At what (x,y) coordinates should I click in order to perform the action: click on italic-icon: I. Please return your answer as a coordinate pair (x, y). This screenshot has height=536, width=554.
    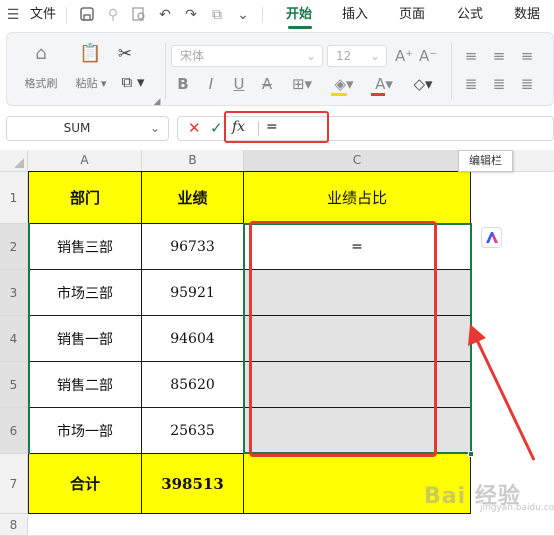
    Looking at the image, I should click on (211, 84).